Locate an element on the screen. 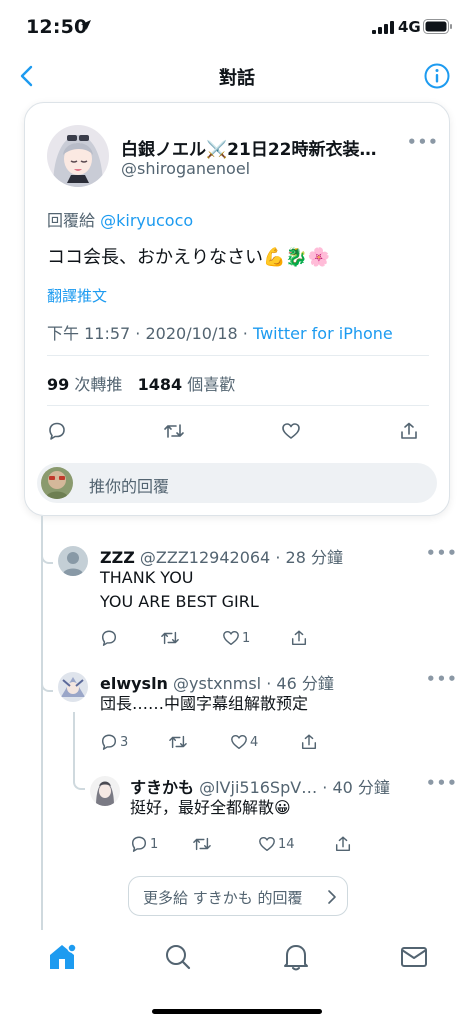 The image size is (474, 1024). network-type: 4G is located at coordinates (409, 27).